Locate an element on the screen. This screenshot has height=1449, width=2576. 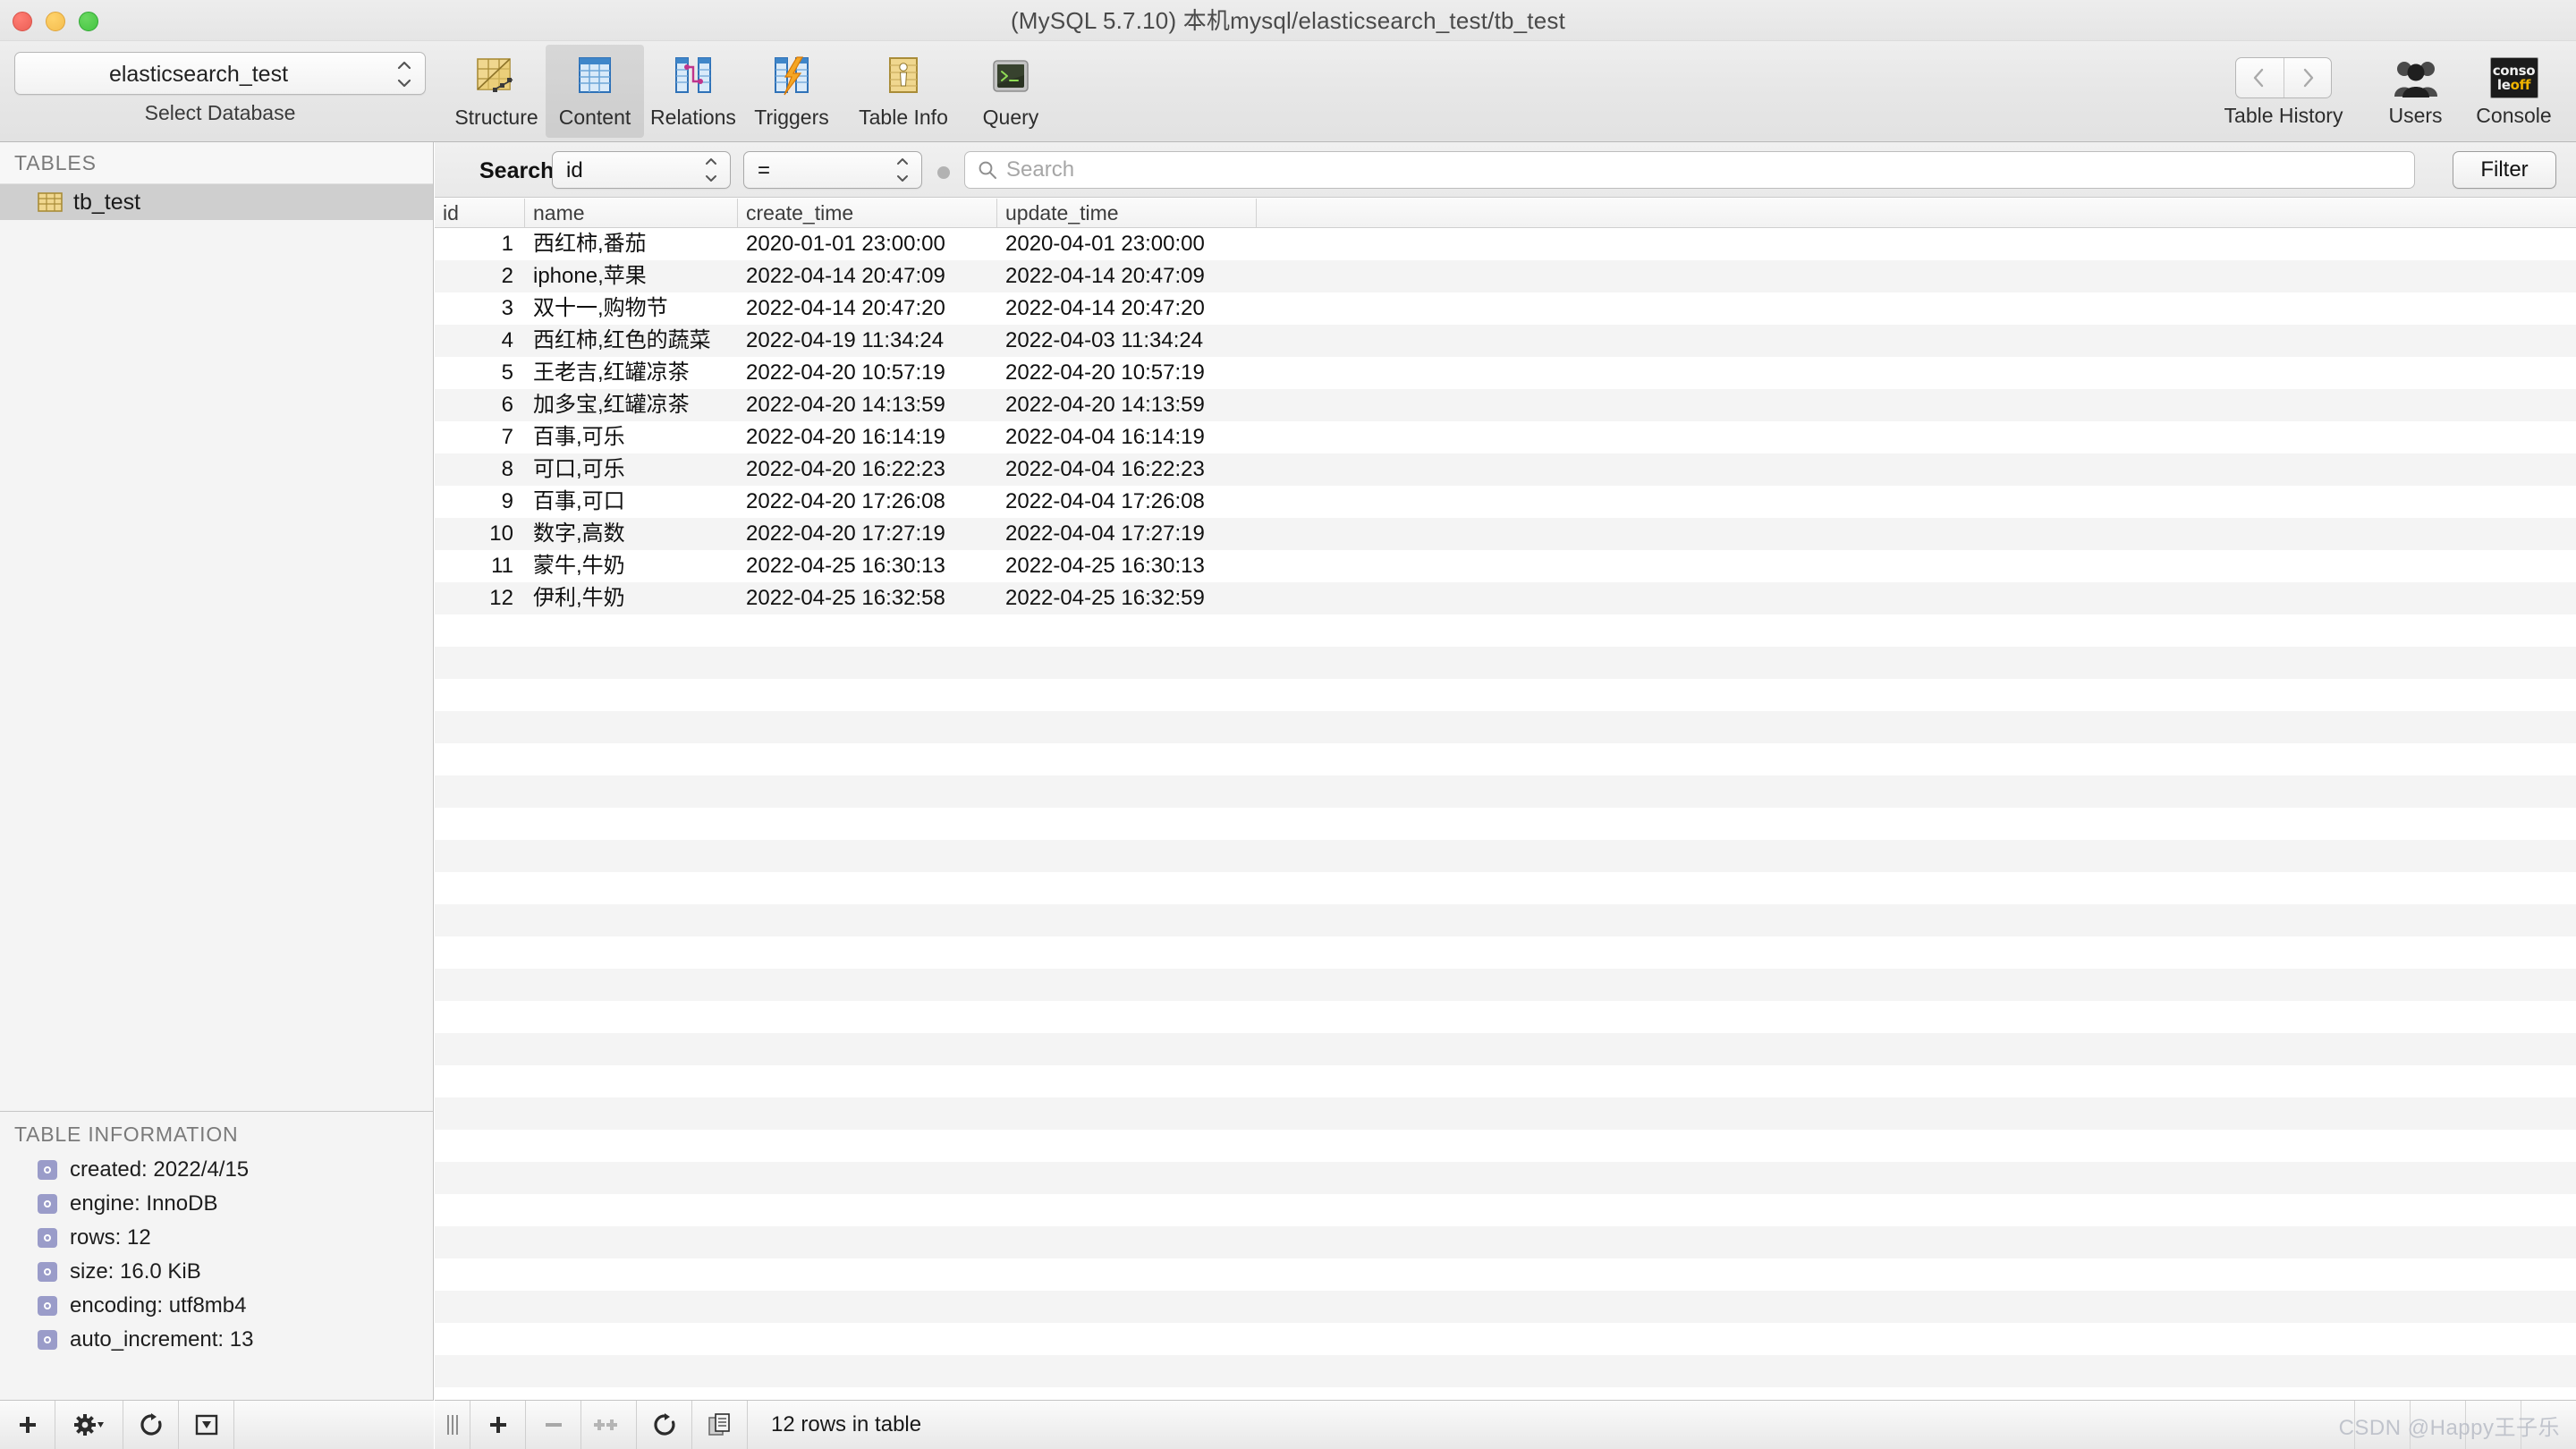
history-forward-button is located at coordinates (2308, 77).